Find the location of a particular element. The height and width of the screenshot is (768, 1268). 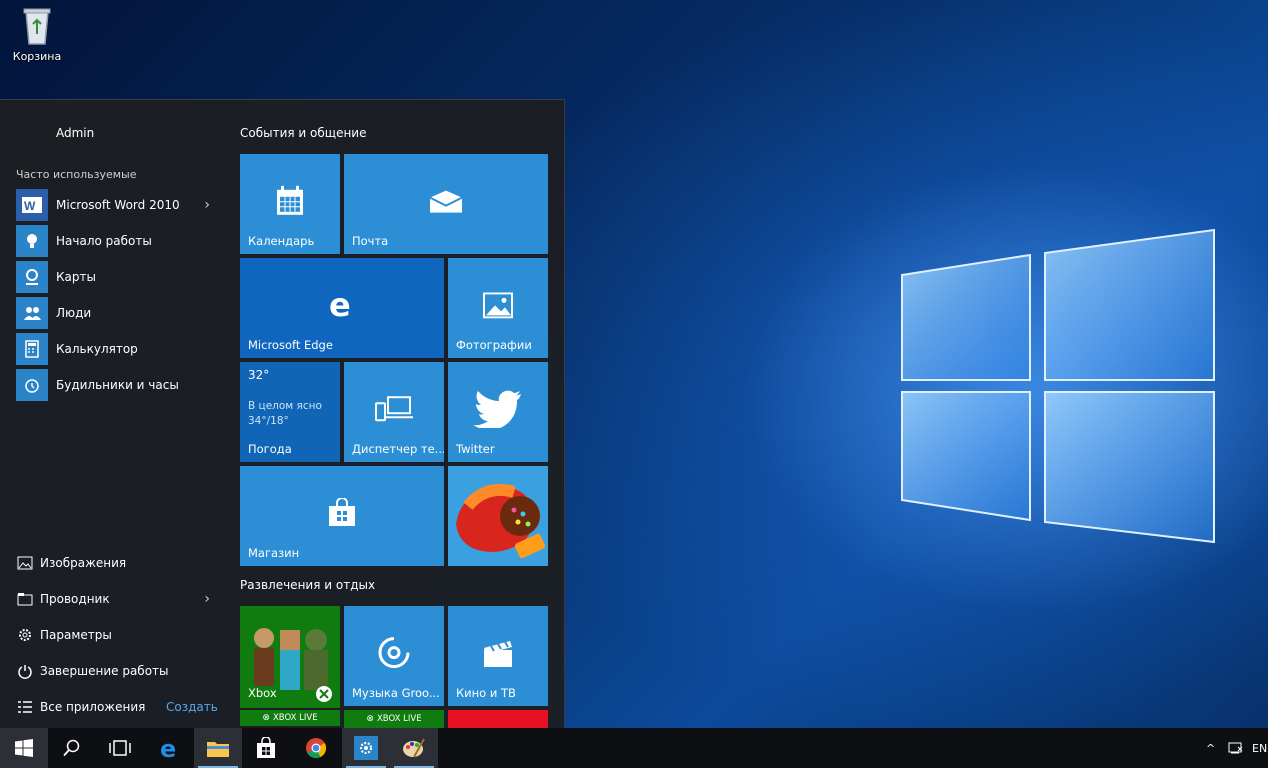

sys-item-pictures: Изображения is located at coordinates (116, 563).